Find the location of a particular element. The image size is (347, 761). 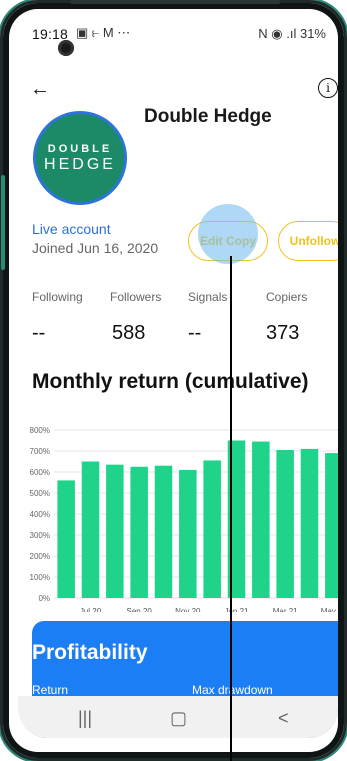

max-drawdown-label: Max drawdown is located at coordinates (232, 690).